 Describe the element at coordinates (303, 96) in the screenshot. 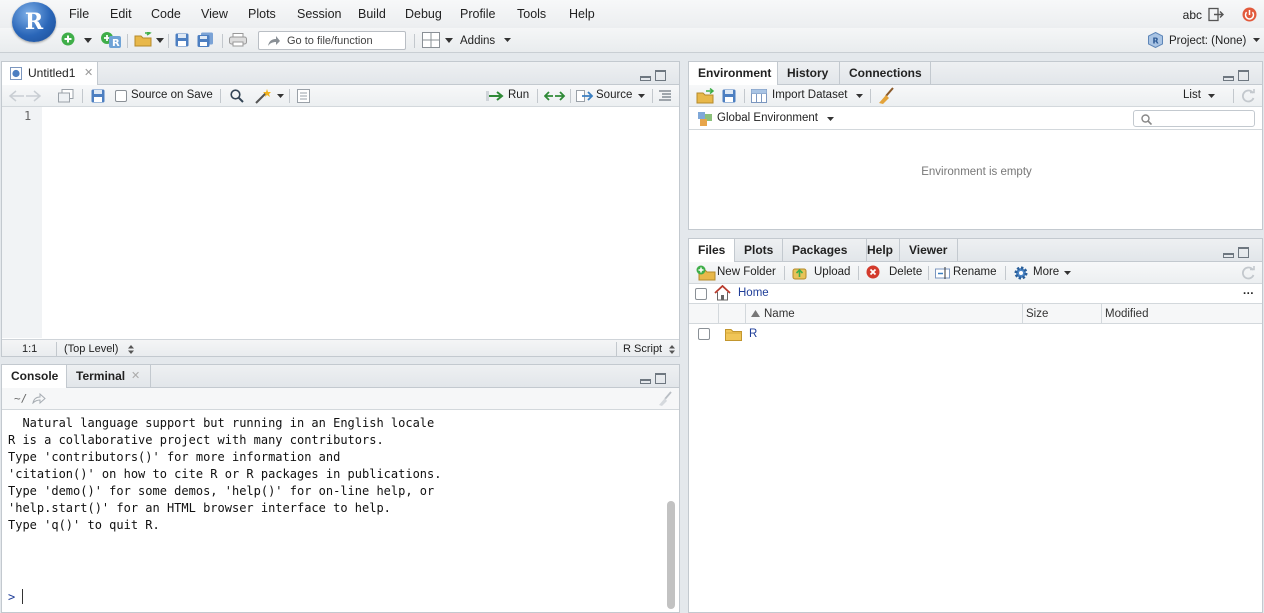

I see `compile-report-icon` at that location.